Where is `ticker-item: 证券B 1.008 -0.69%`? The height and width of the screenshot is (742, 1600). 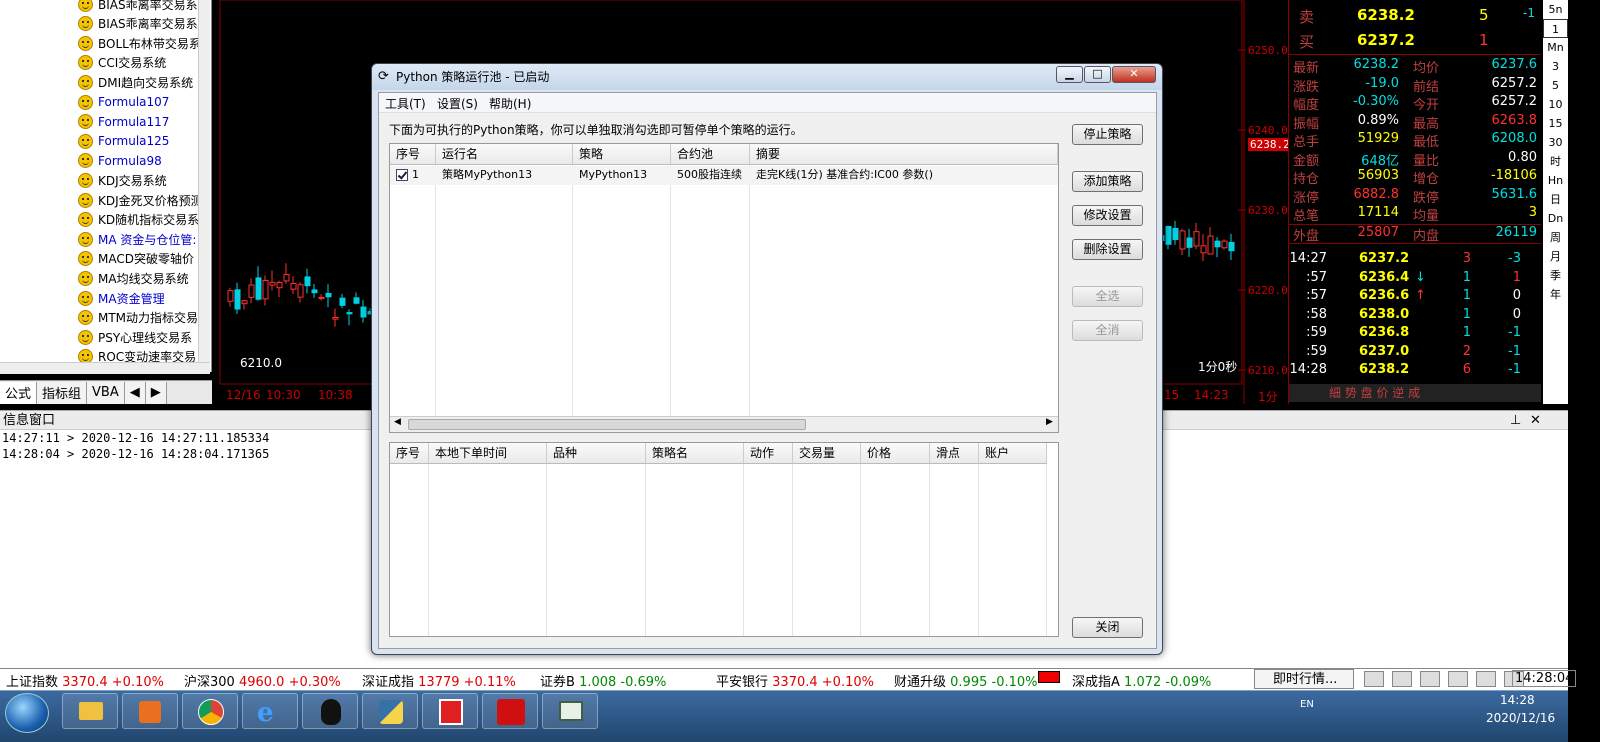 ticker-item: 证券B 1.008 -0.69% is located at coordinates (603, 680).